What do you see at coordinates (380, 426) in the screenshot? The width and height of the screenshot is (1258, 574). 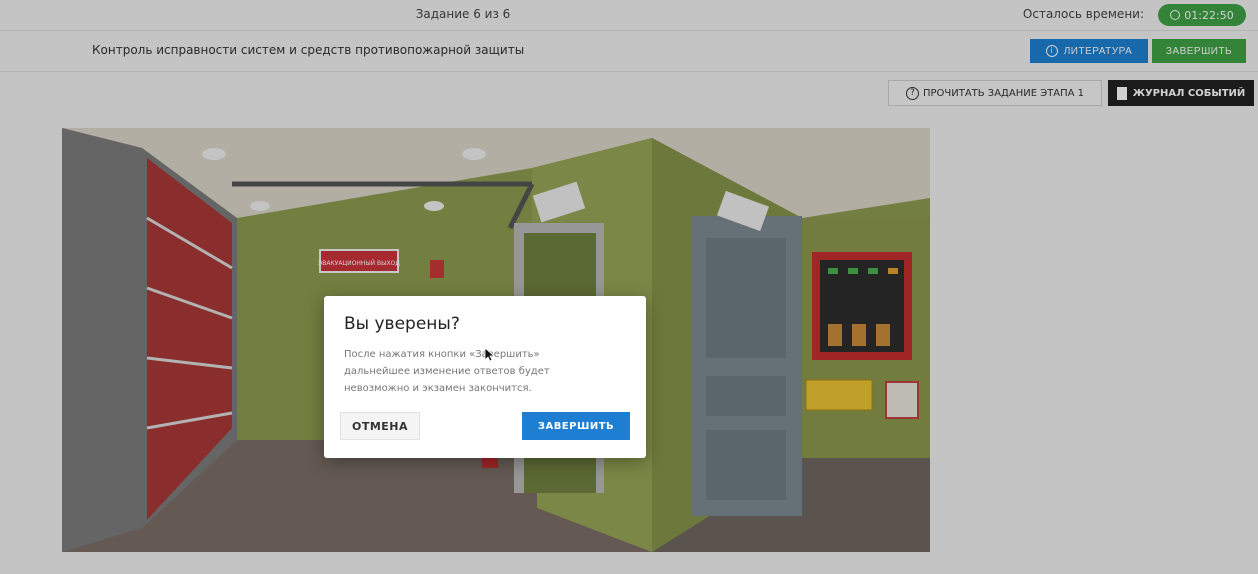 I see `cancel-button: ОТМЕНА` at bounding box center [380, 426].